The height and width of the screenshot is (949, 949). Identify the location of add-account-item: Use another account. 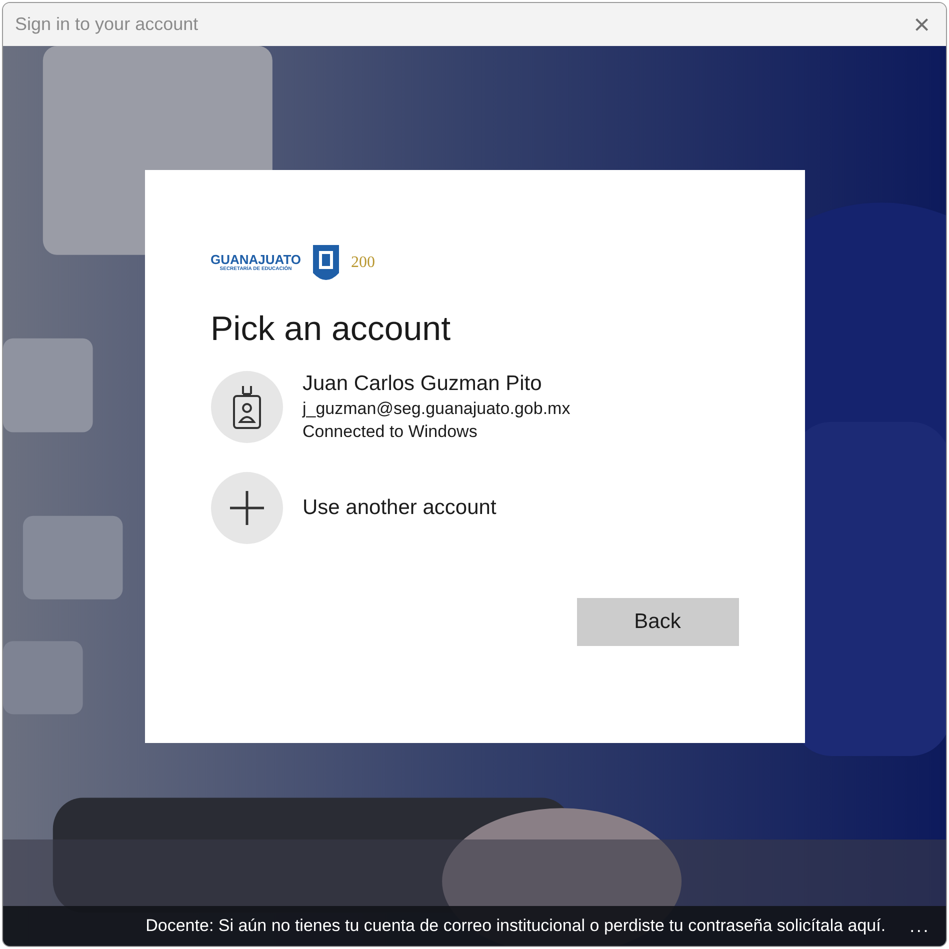
(474, 508).